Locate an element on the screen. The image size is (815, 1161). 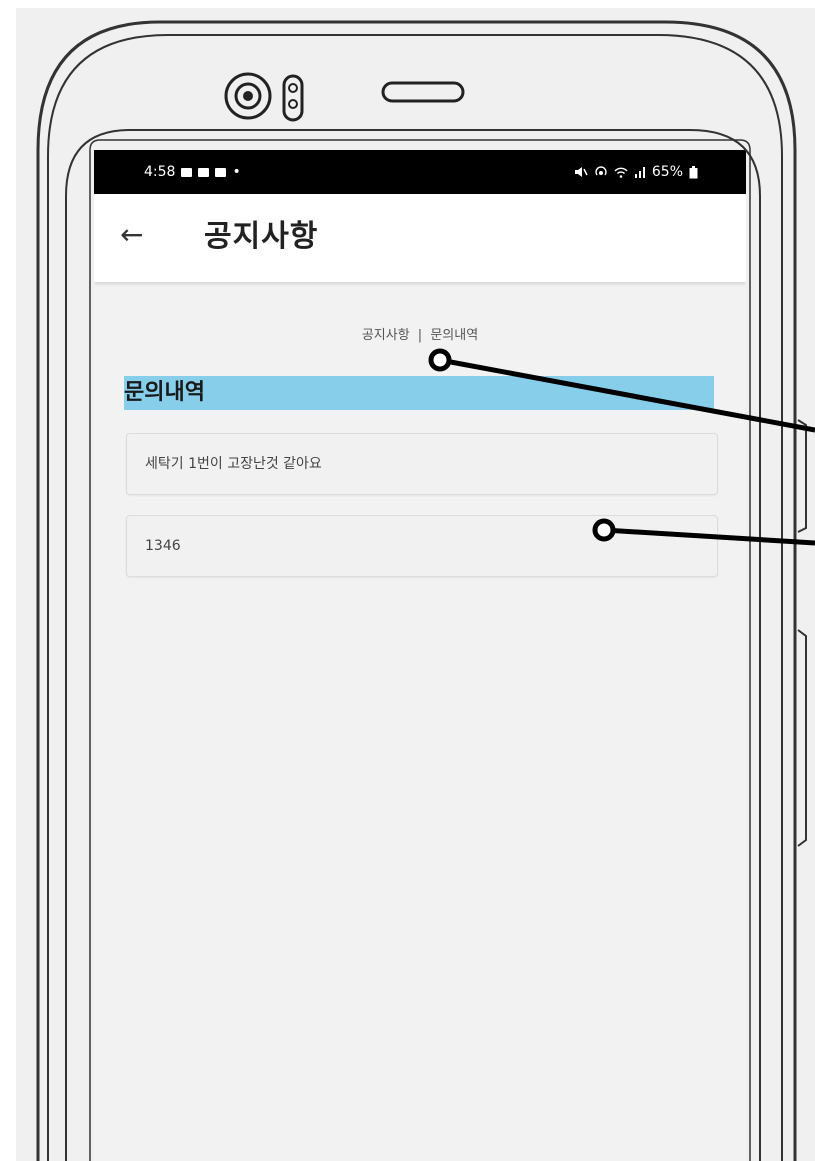
status-right: 65% is located at coordinates (636, 172).